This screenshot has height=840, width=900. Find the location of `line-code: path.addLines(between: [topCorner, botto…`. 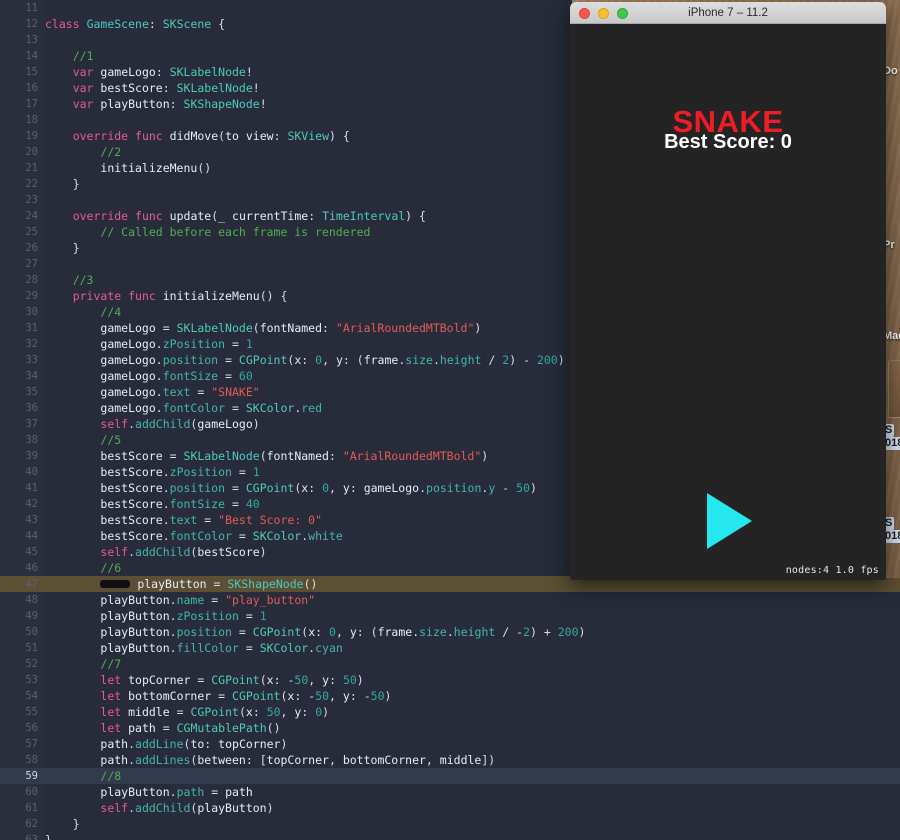

line-code: path.addLines(between: [topCorner, botto… is located at coordinates (298, 760).